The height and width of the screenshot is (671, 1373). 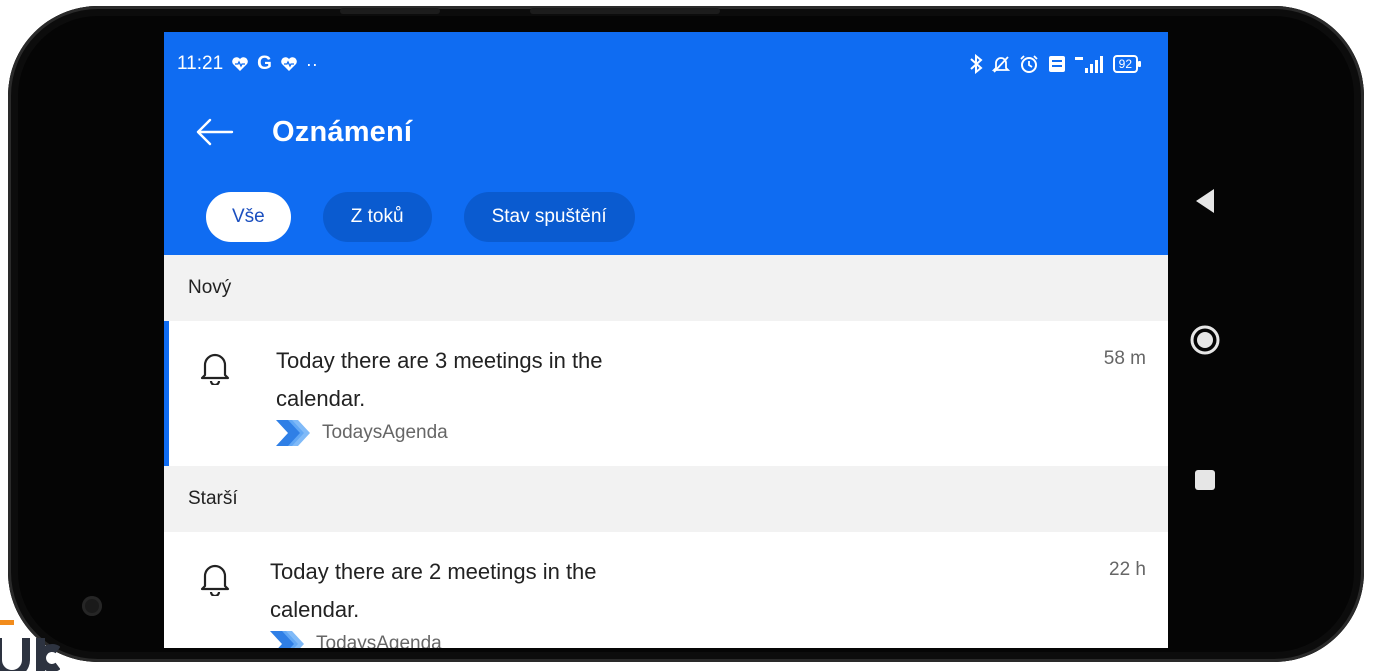 I want to click on bell-off-icon, so click(x=1000, y=64).